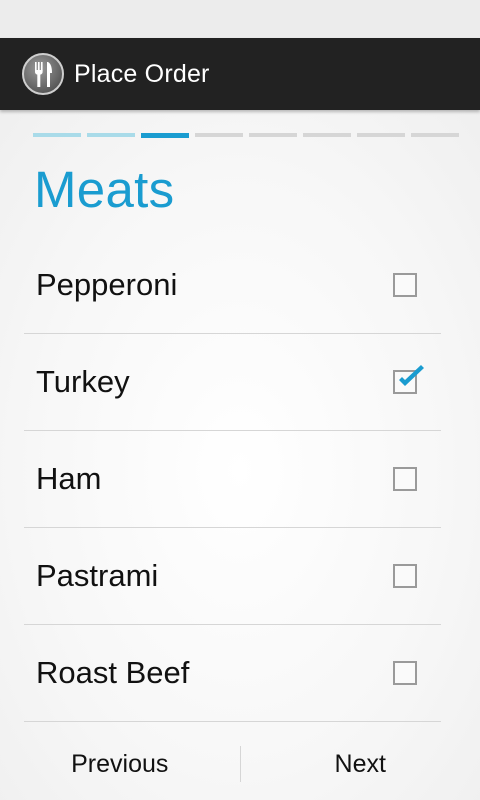 Image resolution: width=480 pixels, height=800 pixels. Describe the element at coordinates (405, 673) in the screenshot. I see `checkbox-roast-beef` at that location.